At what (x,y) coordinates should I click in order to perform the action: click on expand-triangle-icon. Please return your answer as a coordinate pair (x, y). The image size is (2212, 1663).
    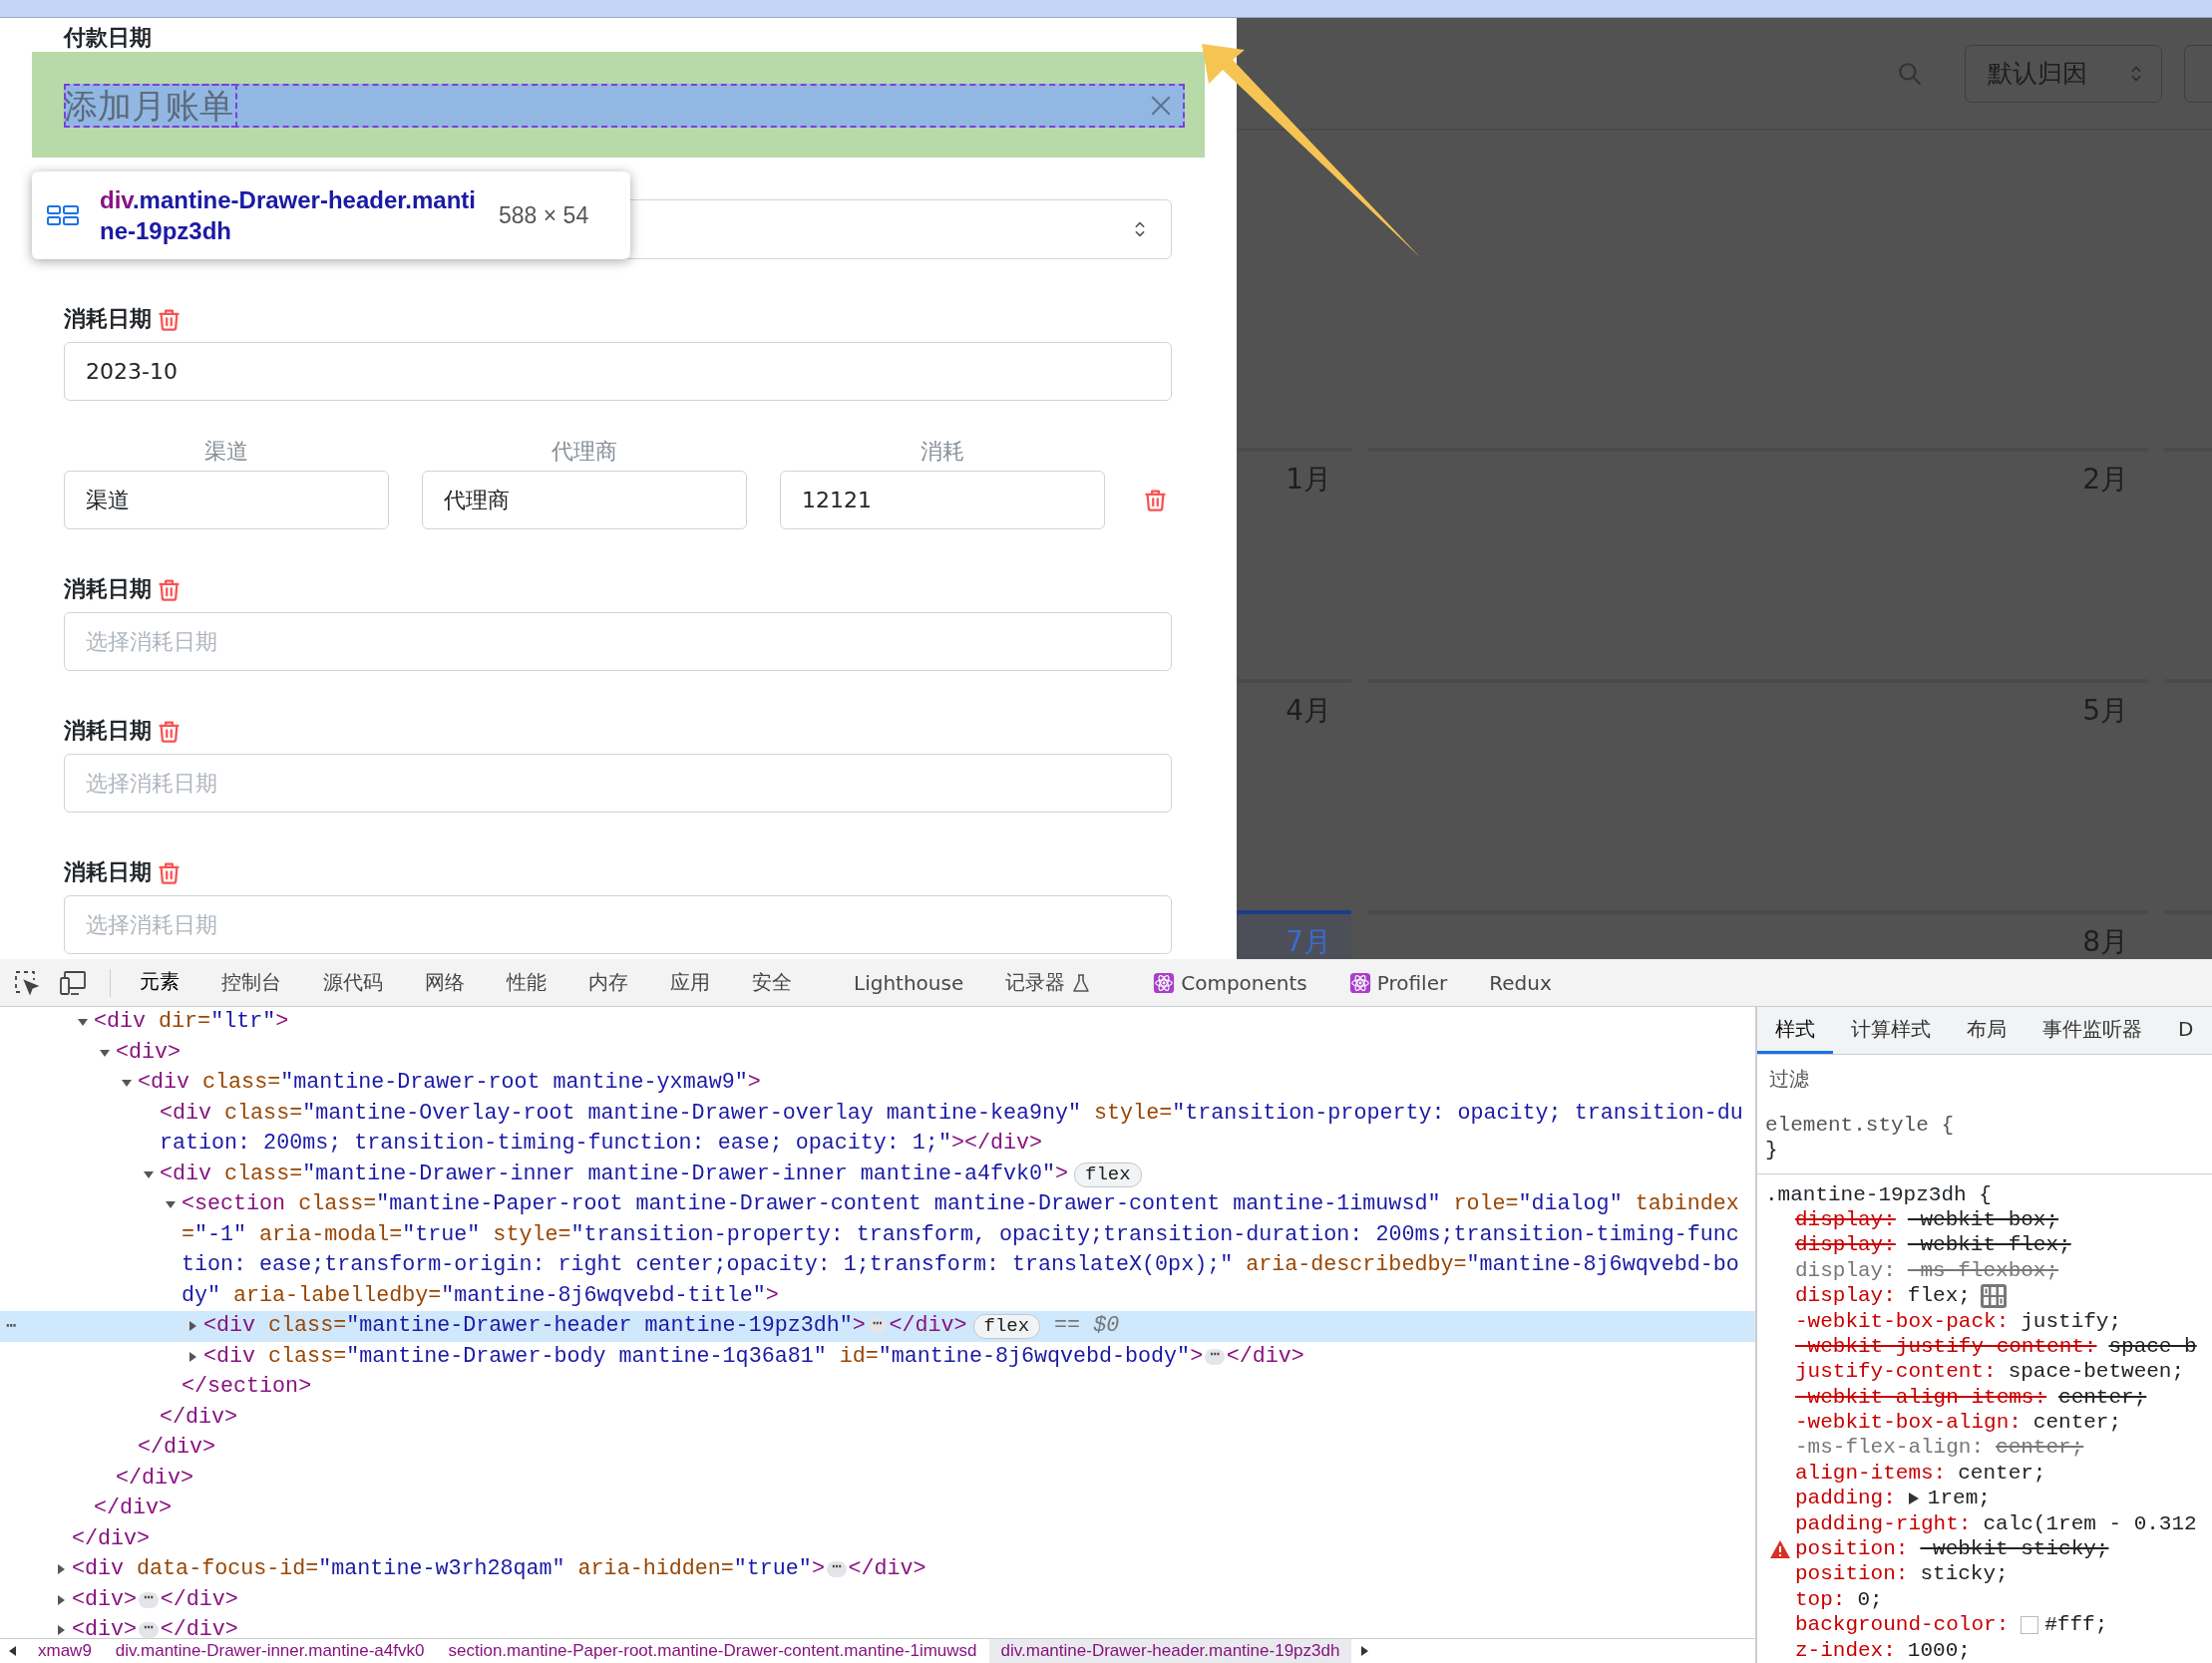
    Looking at the image, I should click on (1913, 1498).